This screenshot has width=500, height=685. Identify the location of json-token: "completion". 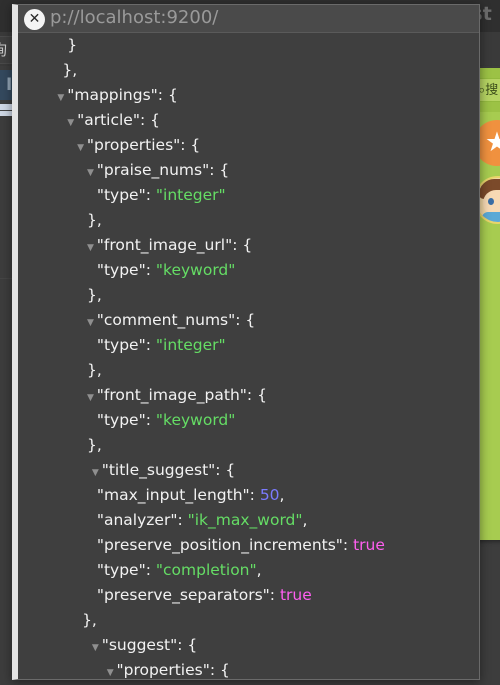
(206, 570).